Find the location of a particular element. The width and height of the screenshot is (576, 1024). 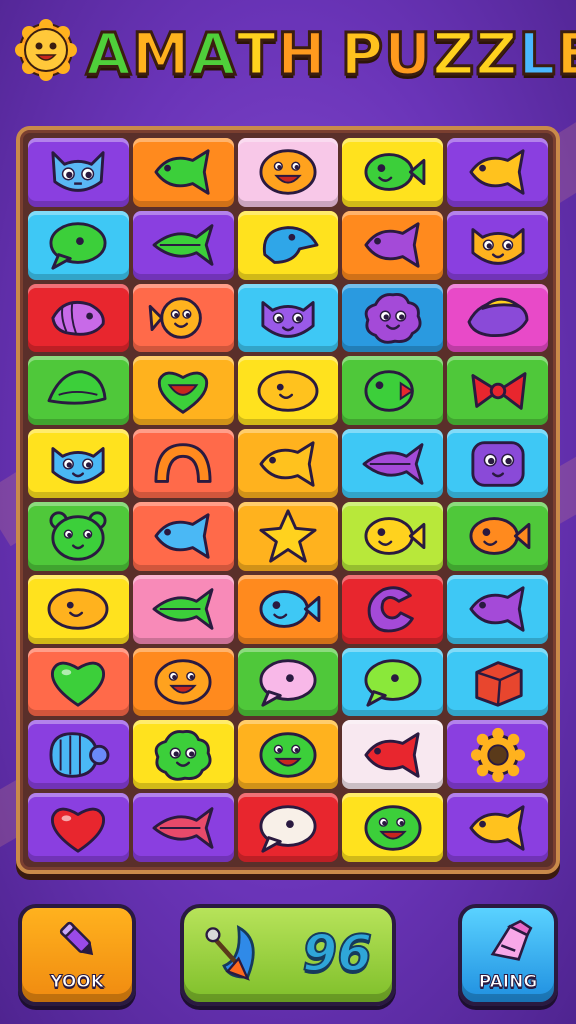

puff-face-icon is located at coordinates (183, 755).